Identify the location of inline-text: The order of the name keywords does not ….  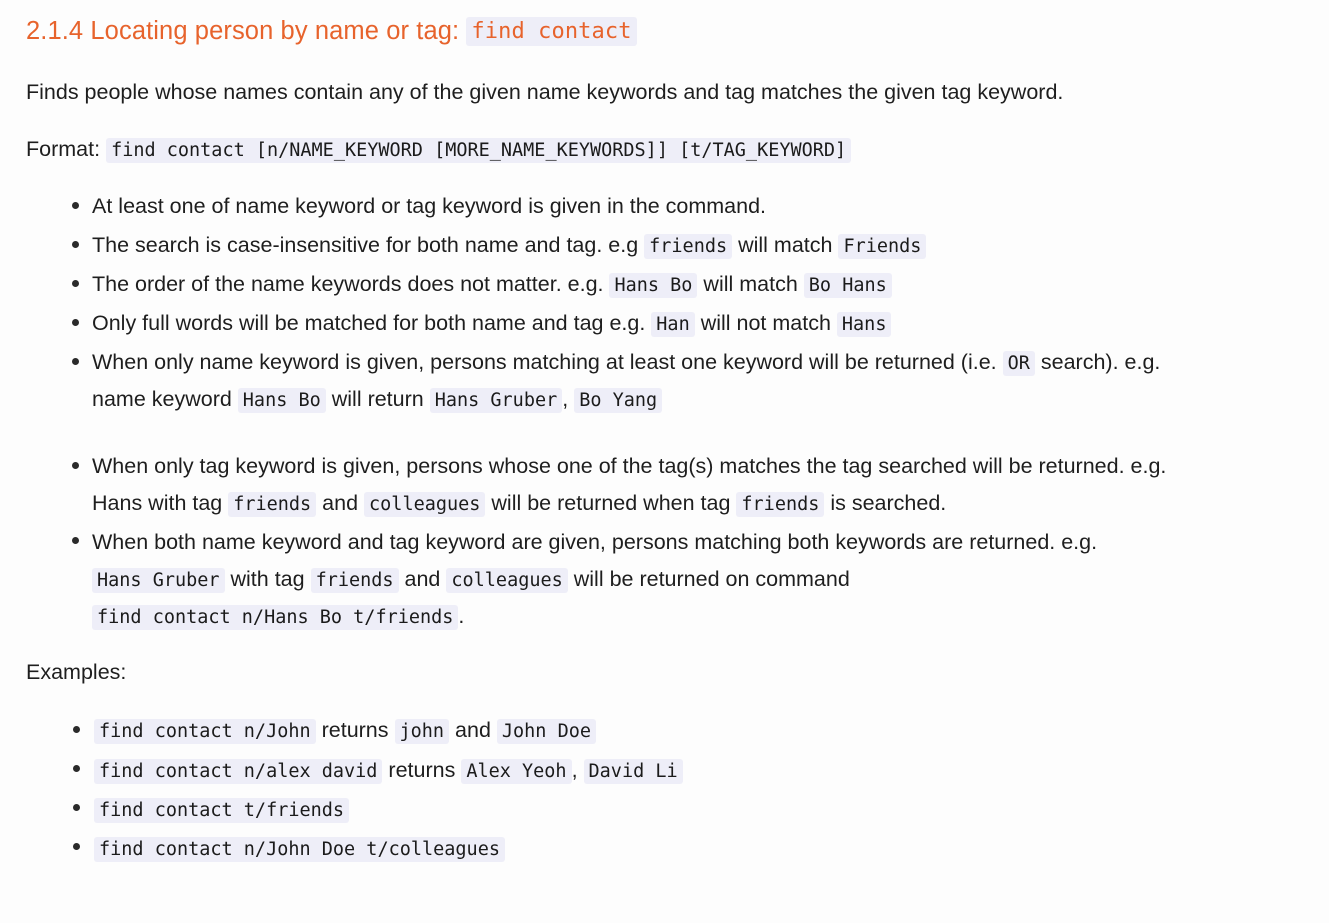
(351, 284).